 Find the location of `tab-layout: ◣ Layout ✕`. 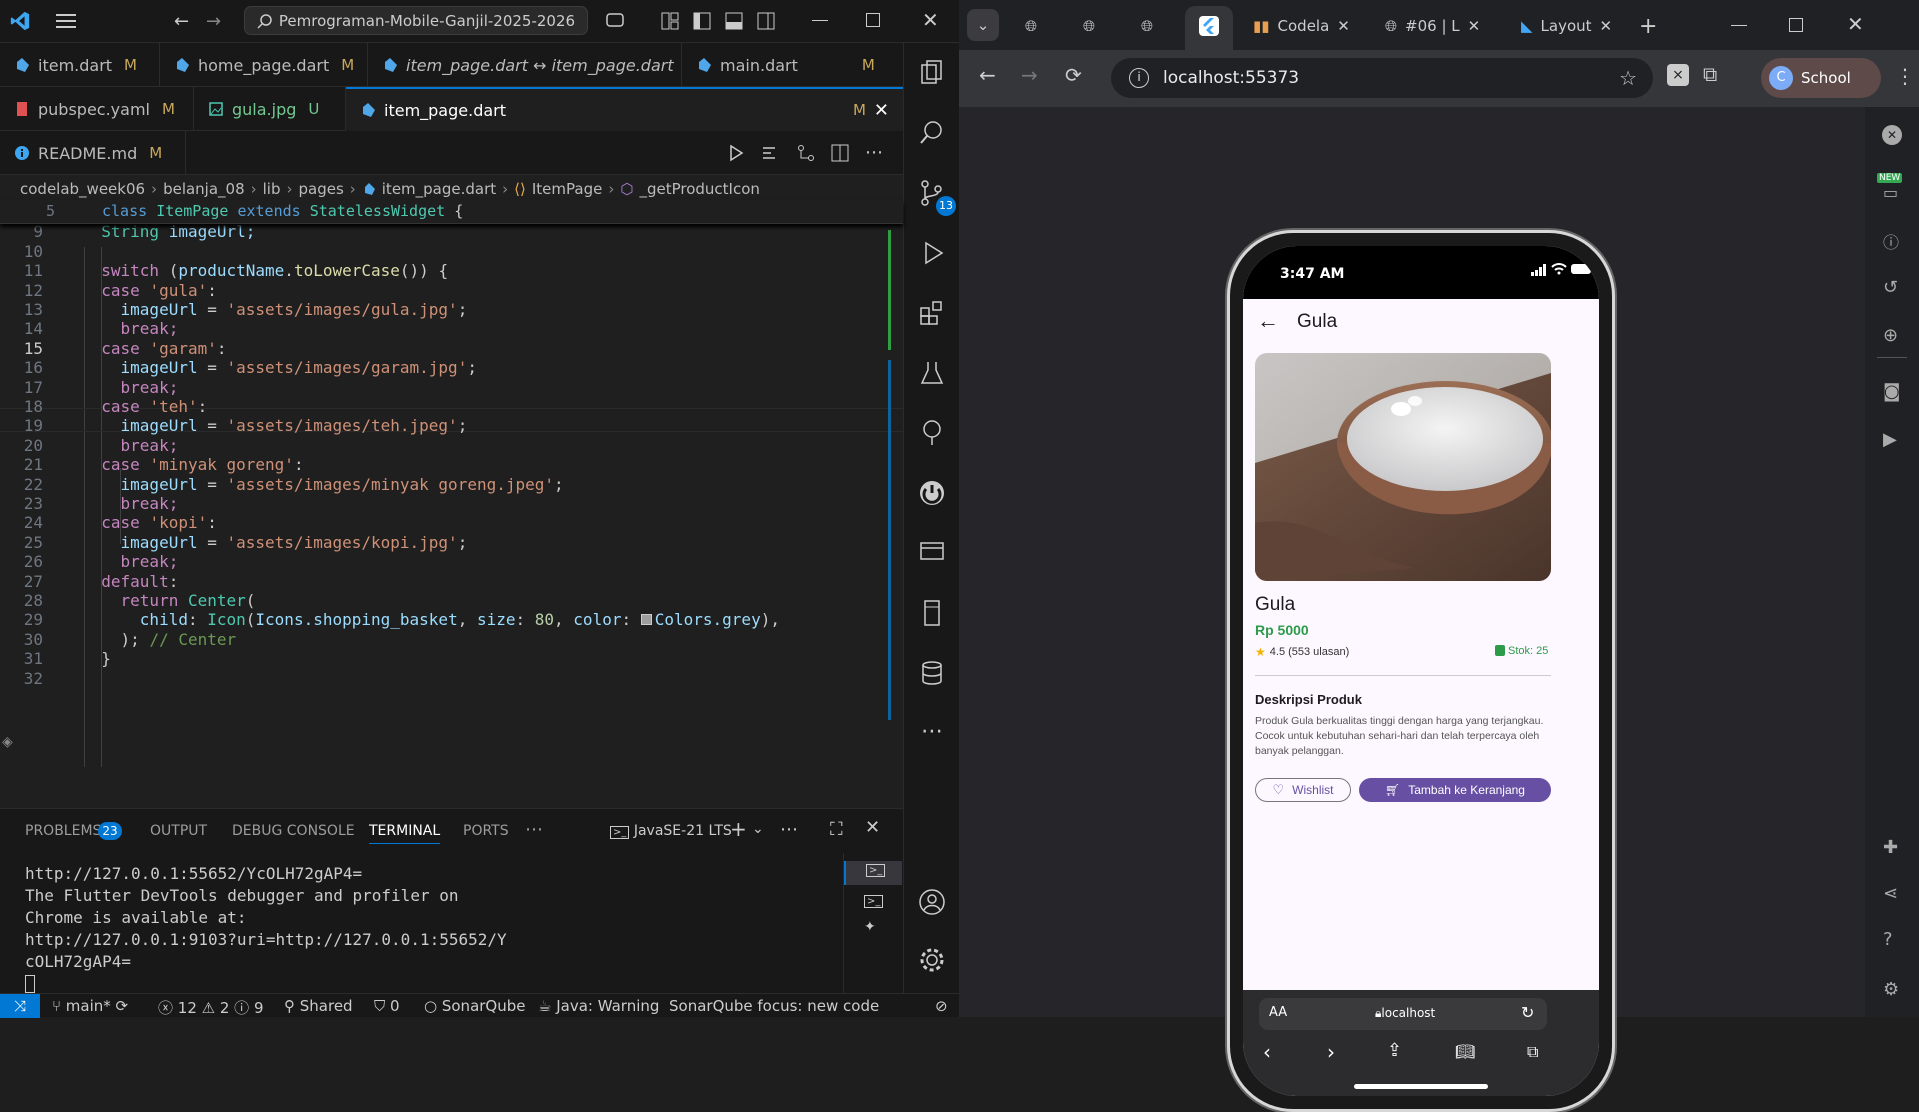

tab-layout: ◣ Layout ✕ is located at coordinates (1566, 26).